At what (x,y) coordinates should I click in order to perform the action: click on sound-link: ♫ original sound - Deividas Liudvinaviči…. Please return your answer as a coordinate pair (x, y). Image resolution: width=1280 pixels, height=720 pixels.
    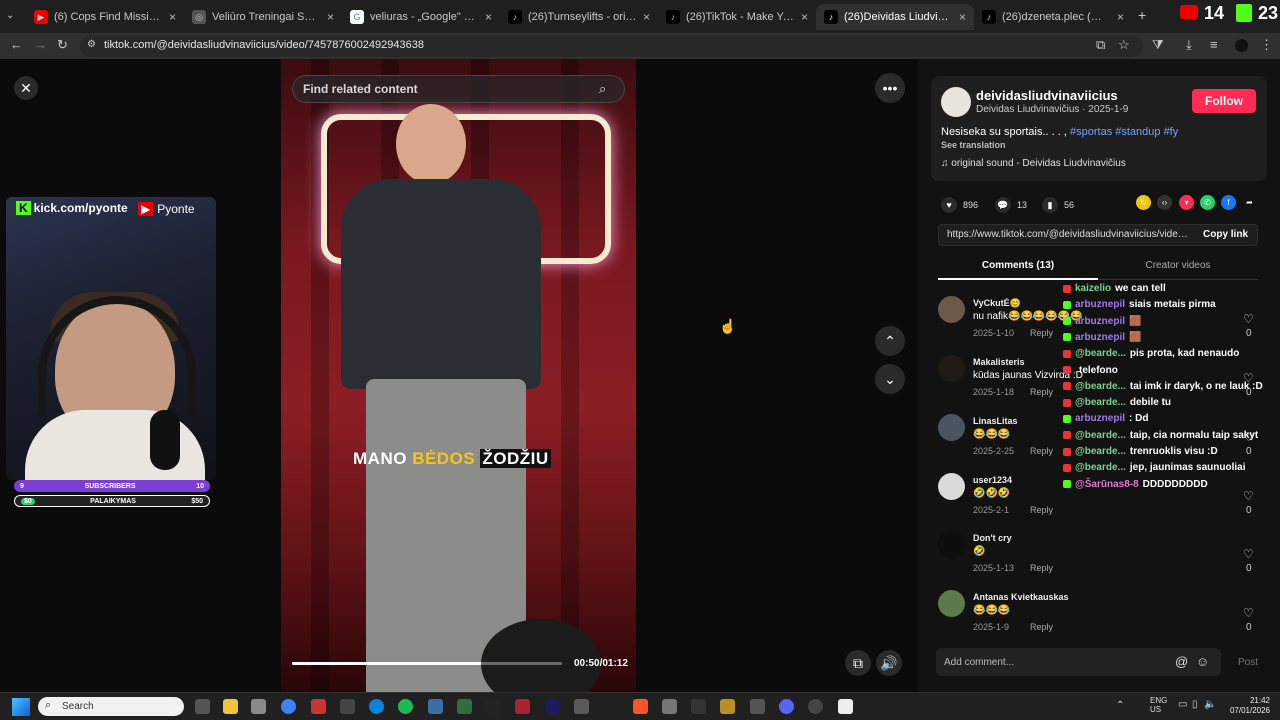
    Looking at the image, I should click on (1033, 163).